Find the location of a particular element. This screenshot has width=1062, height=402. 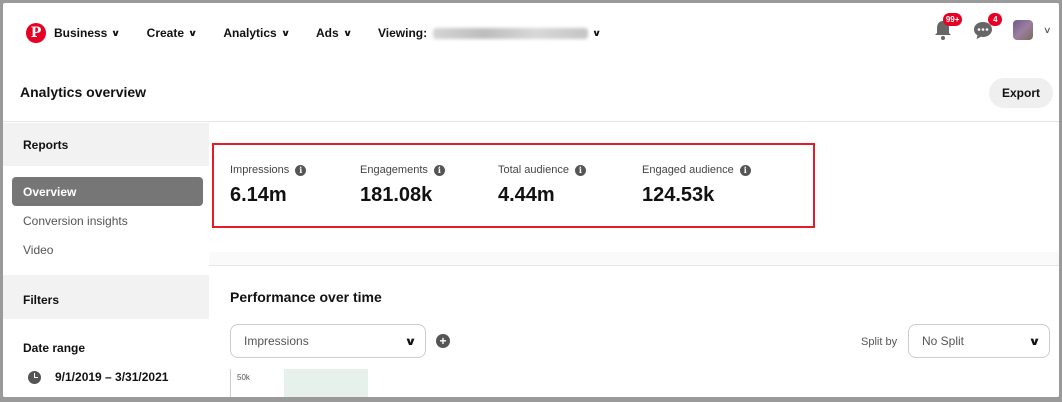

performance-chart: 50k is located at coordinates (640, 383).